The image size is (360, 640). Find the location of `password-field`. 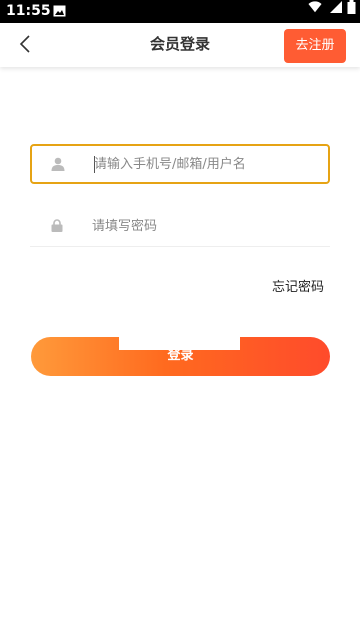

password-field is located at coordinates (180, 226).